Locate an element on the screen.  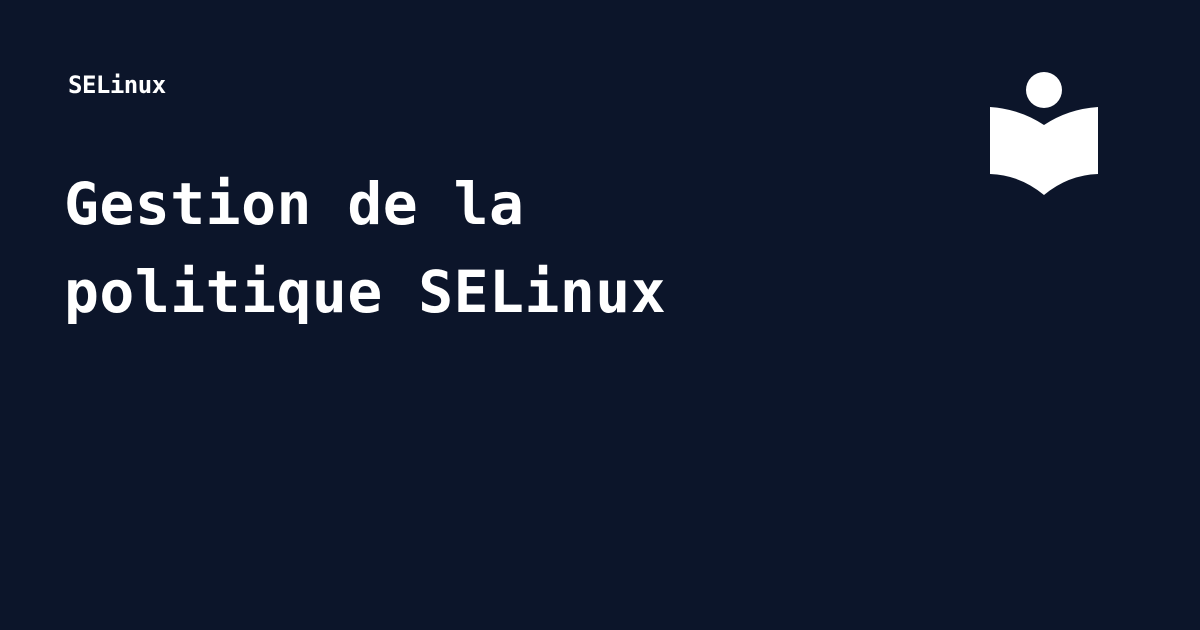
reader-book-icon is located at coordinates (1044, 134).